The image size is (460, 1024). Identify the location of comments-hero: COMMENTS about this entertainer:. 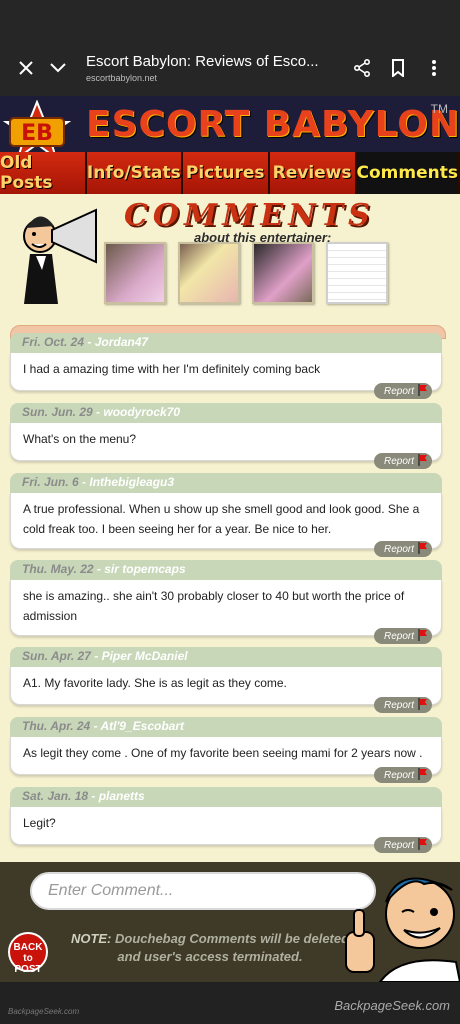
(230, 258).